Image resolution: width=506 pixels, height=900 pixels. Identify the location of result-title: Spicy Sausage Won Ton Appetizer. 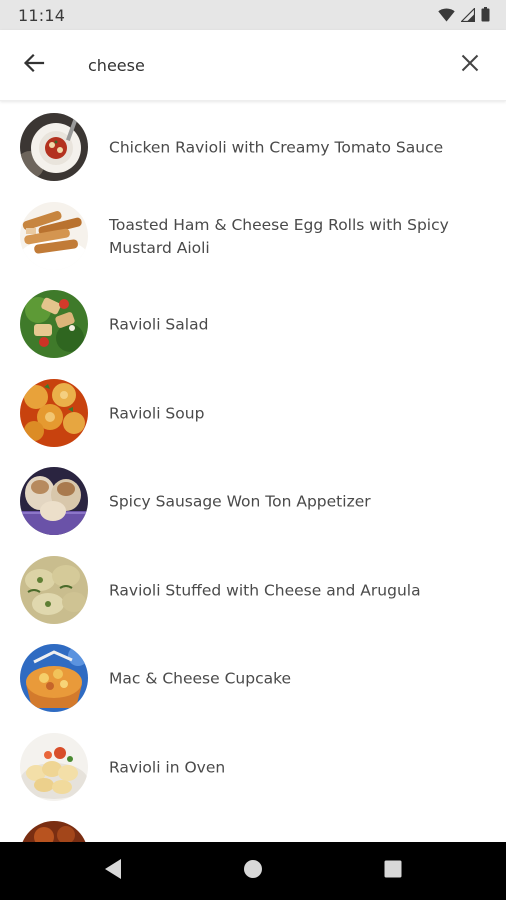
(240, 501).